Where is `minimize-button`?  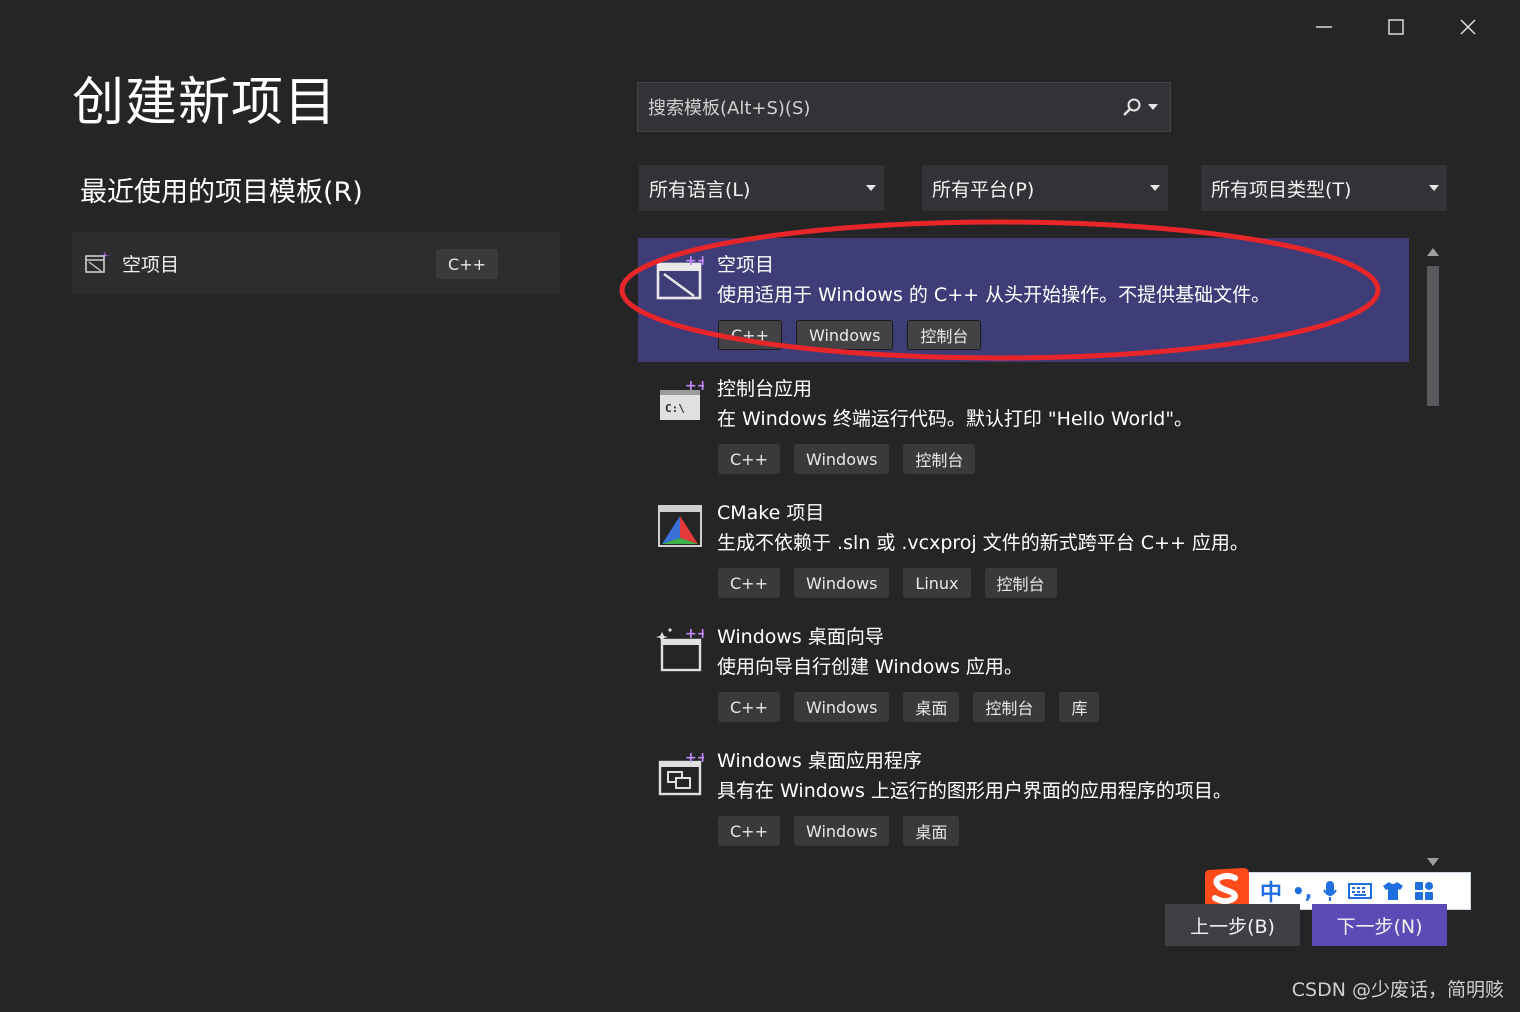
minimize-button is located at coordinates (1324, 27).